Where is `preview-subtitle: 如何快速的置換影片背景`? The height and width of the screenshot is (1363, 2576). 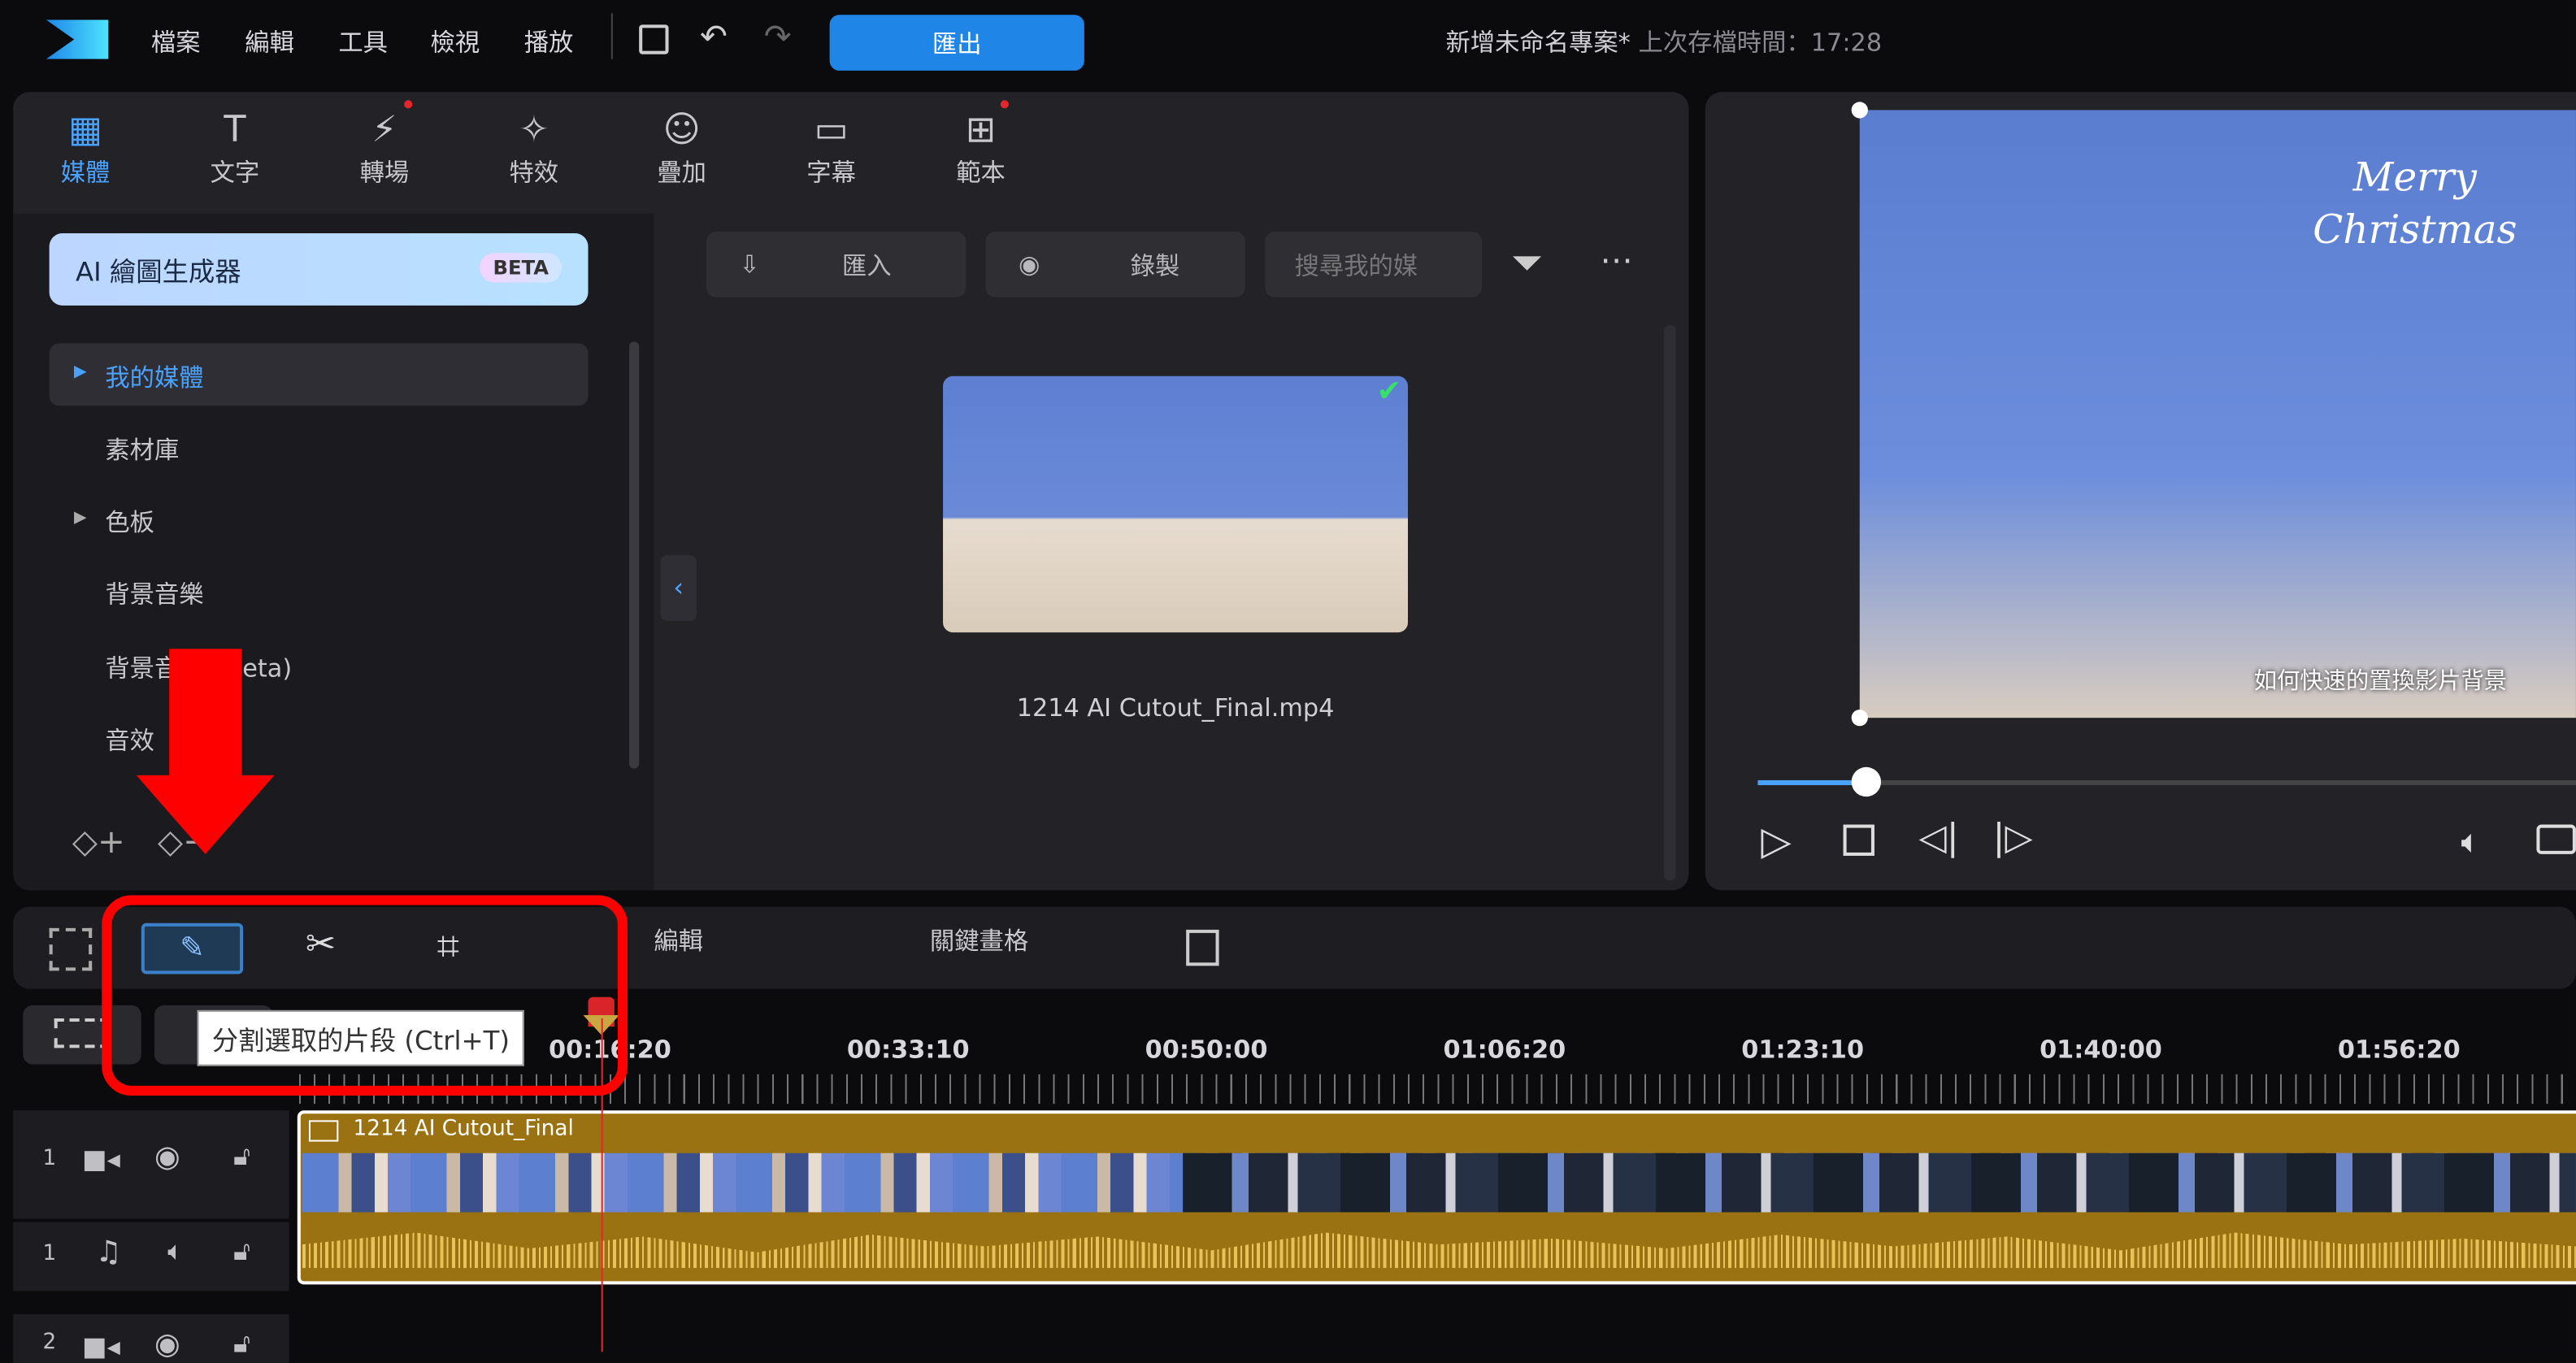 preview-subtitle: 如何快速的置換影片背景 is located at coordinates (2380, 681).